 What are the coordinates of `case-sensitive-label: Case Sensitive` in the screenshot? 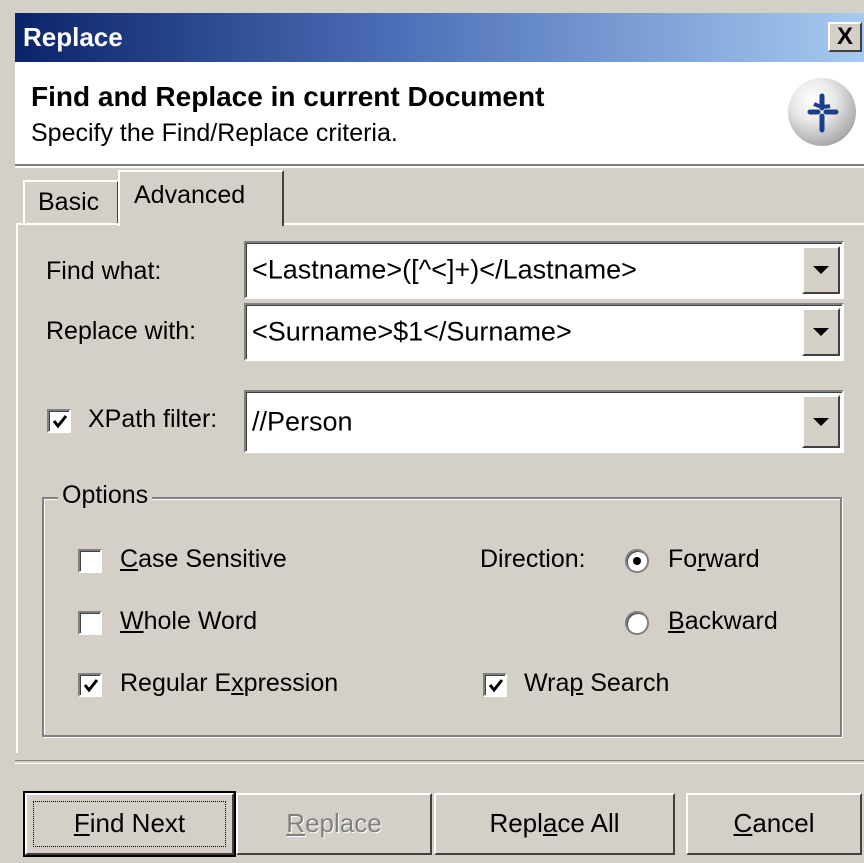 It's located at (203, 559).